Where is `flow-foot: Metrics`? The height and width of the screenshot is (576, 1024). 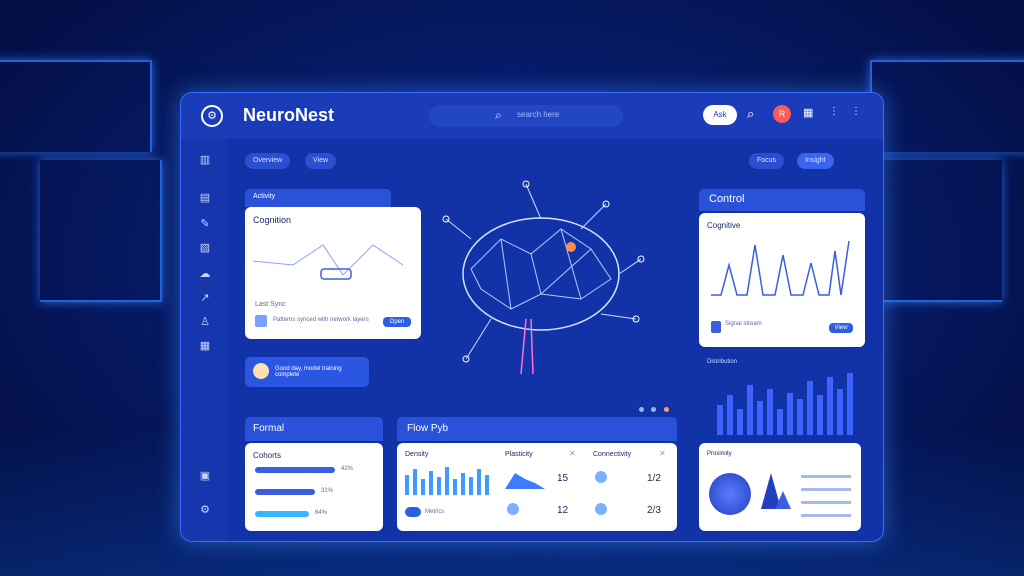
flow-foot: Metrics is located at coordinates (435, 512).